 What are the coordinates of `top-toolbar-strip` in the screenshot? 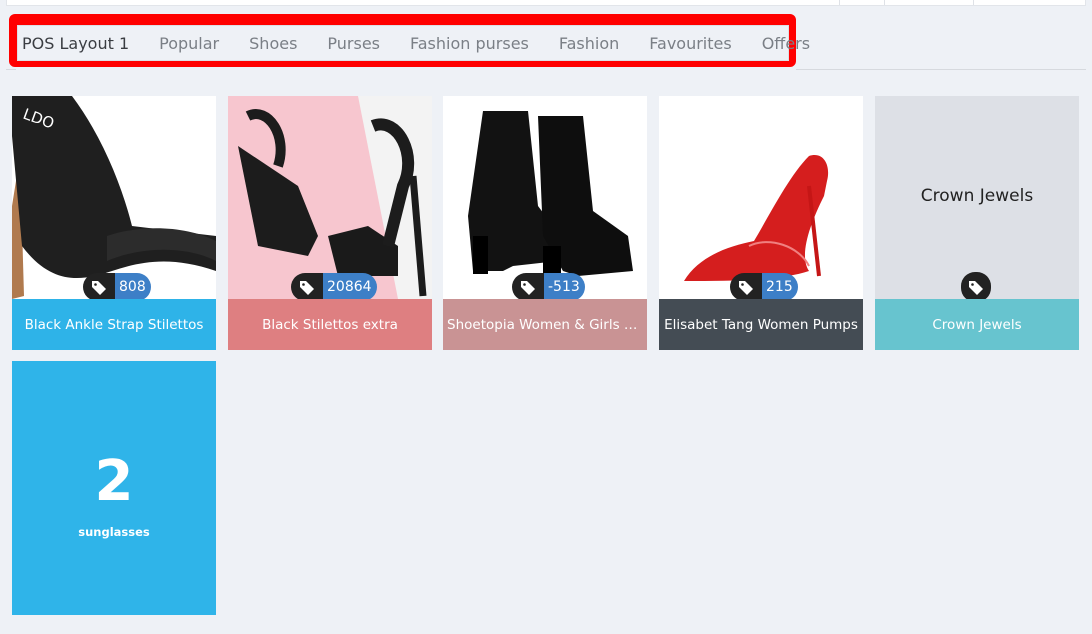 It's located at (546, 3).